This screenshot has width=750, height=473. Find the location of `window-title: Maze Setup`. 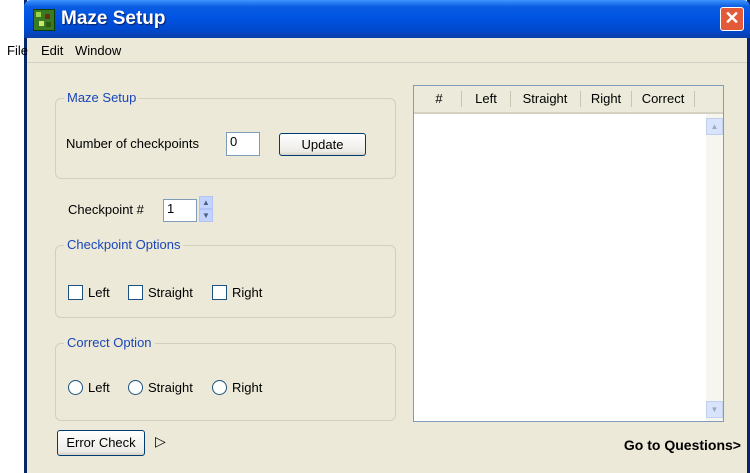

window-title: Maze Setup is located at coordinates (113, 18).